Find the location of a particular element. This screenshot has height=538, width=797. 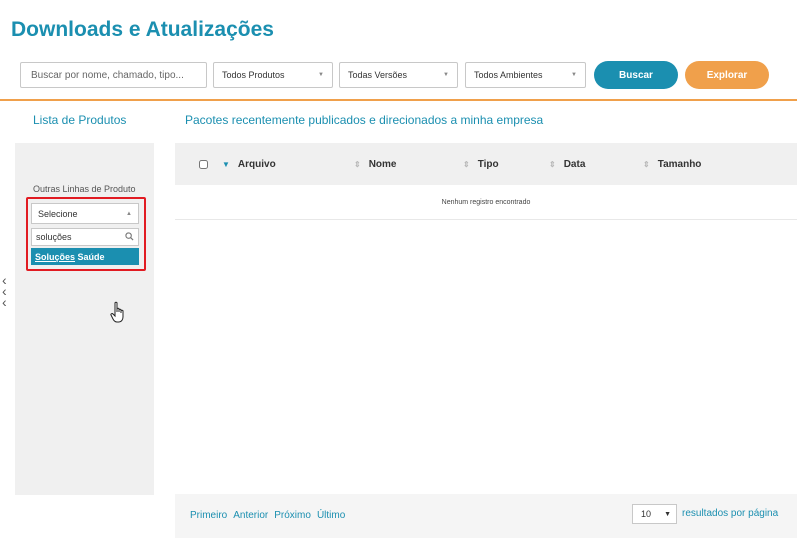

page-size-value: 10 is located at coordinates (646, 514).